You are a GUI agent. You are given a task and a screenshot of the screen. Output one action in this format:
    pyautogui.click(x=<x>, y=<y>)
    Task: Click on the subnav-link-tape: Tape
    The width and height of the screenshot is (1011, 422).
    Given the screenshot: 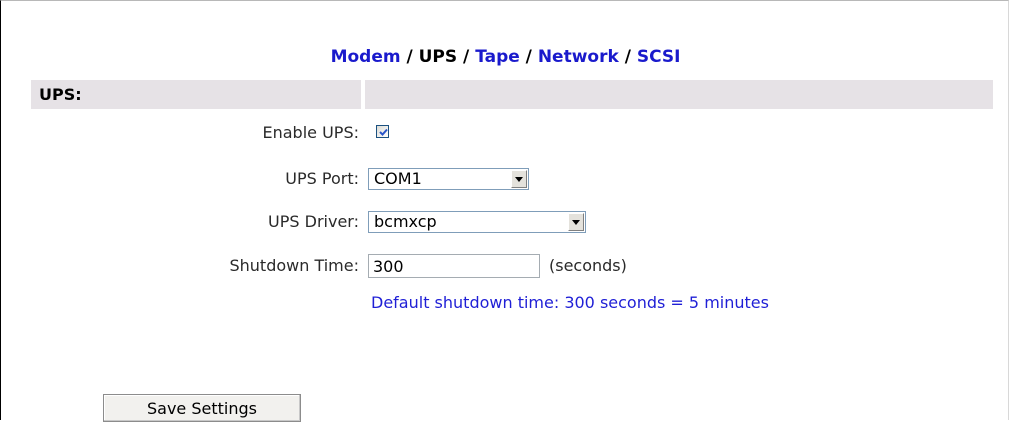 What is the action you would take?
    pyautogui.click(x=497, y=57)
    